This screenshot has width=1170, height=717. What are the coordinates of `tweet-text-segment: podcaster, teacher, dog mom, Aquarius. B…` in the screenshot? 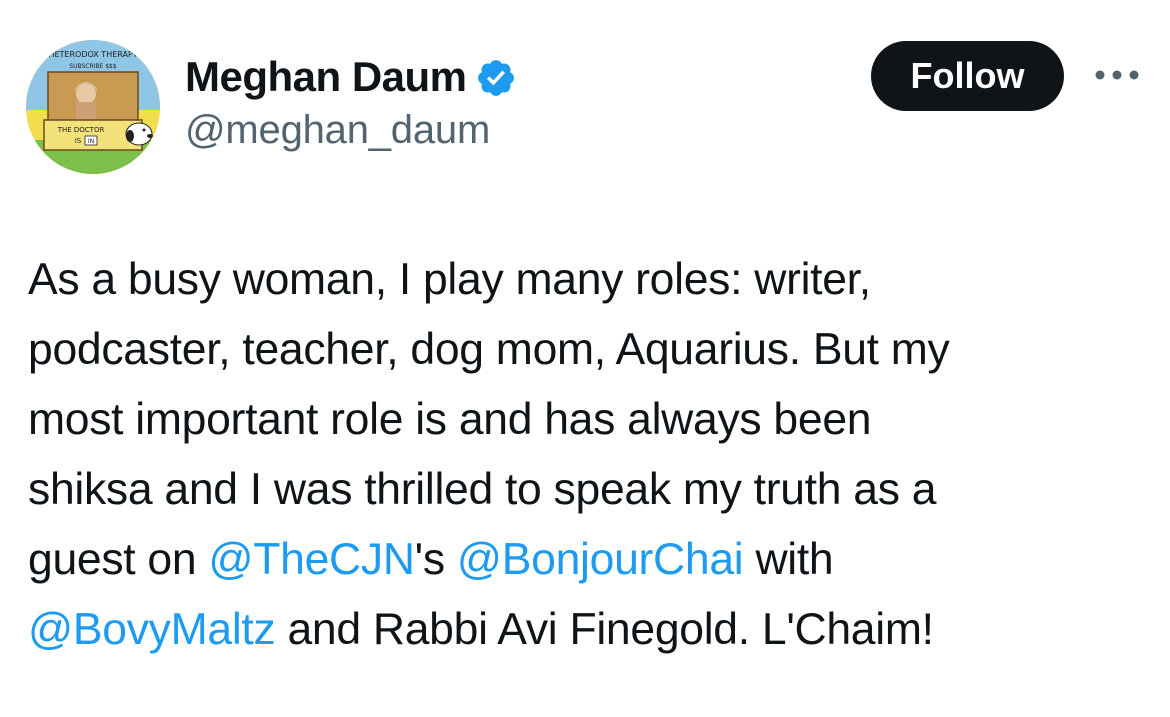 It's located at (489, 349).